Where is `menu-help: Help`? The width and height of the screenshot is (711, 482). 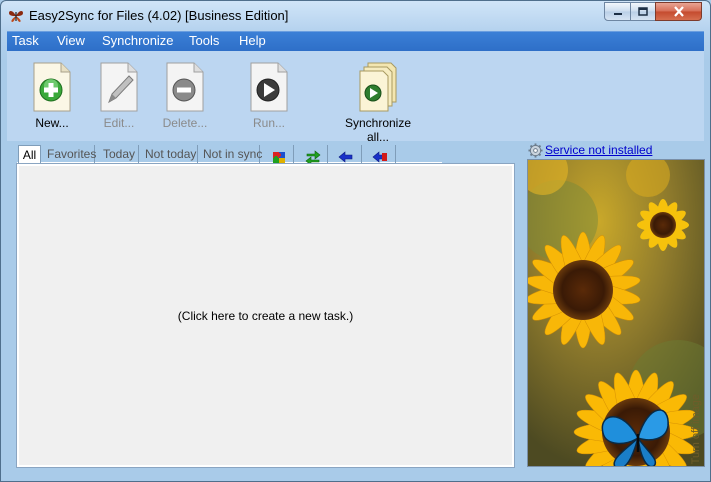 menu-help: Help is located at coordinates (252, 40).